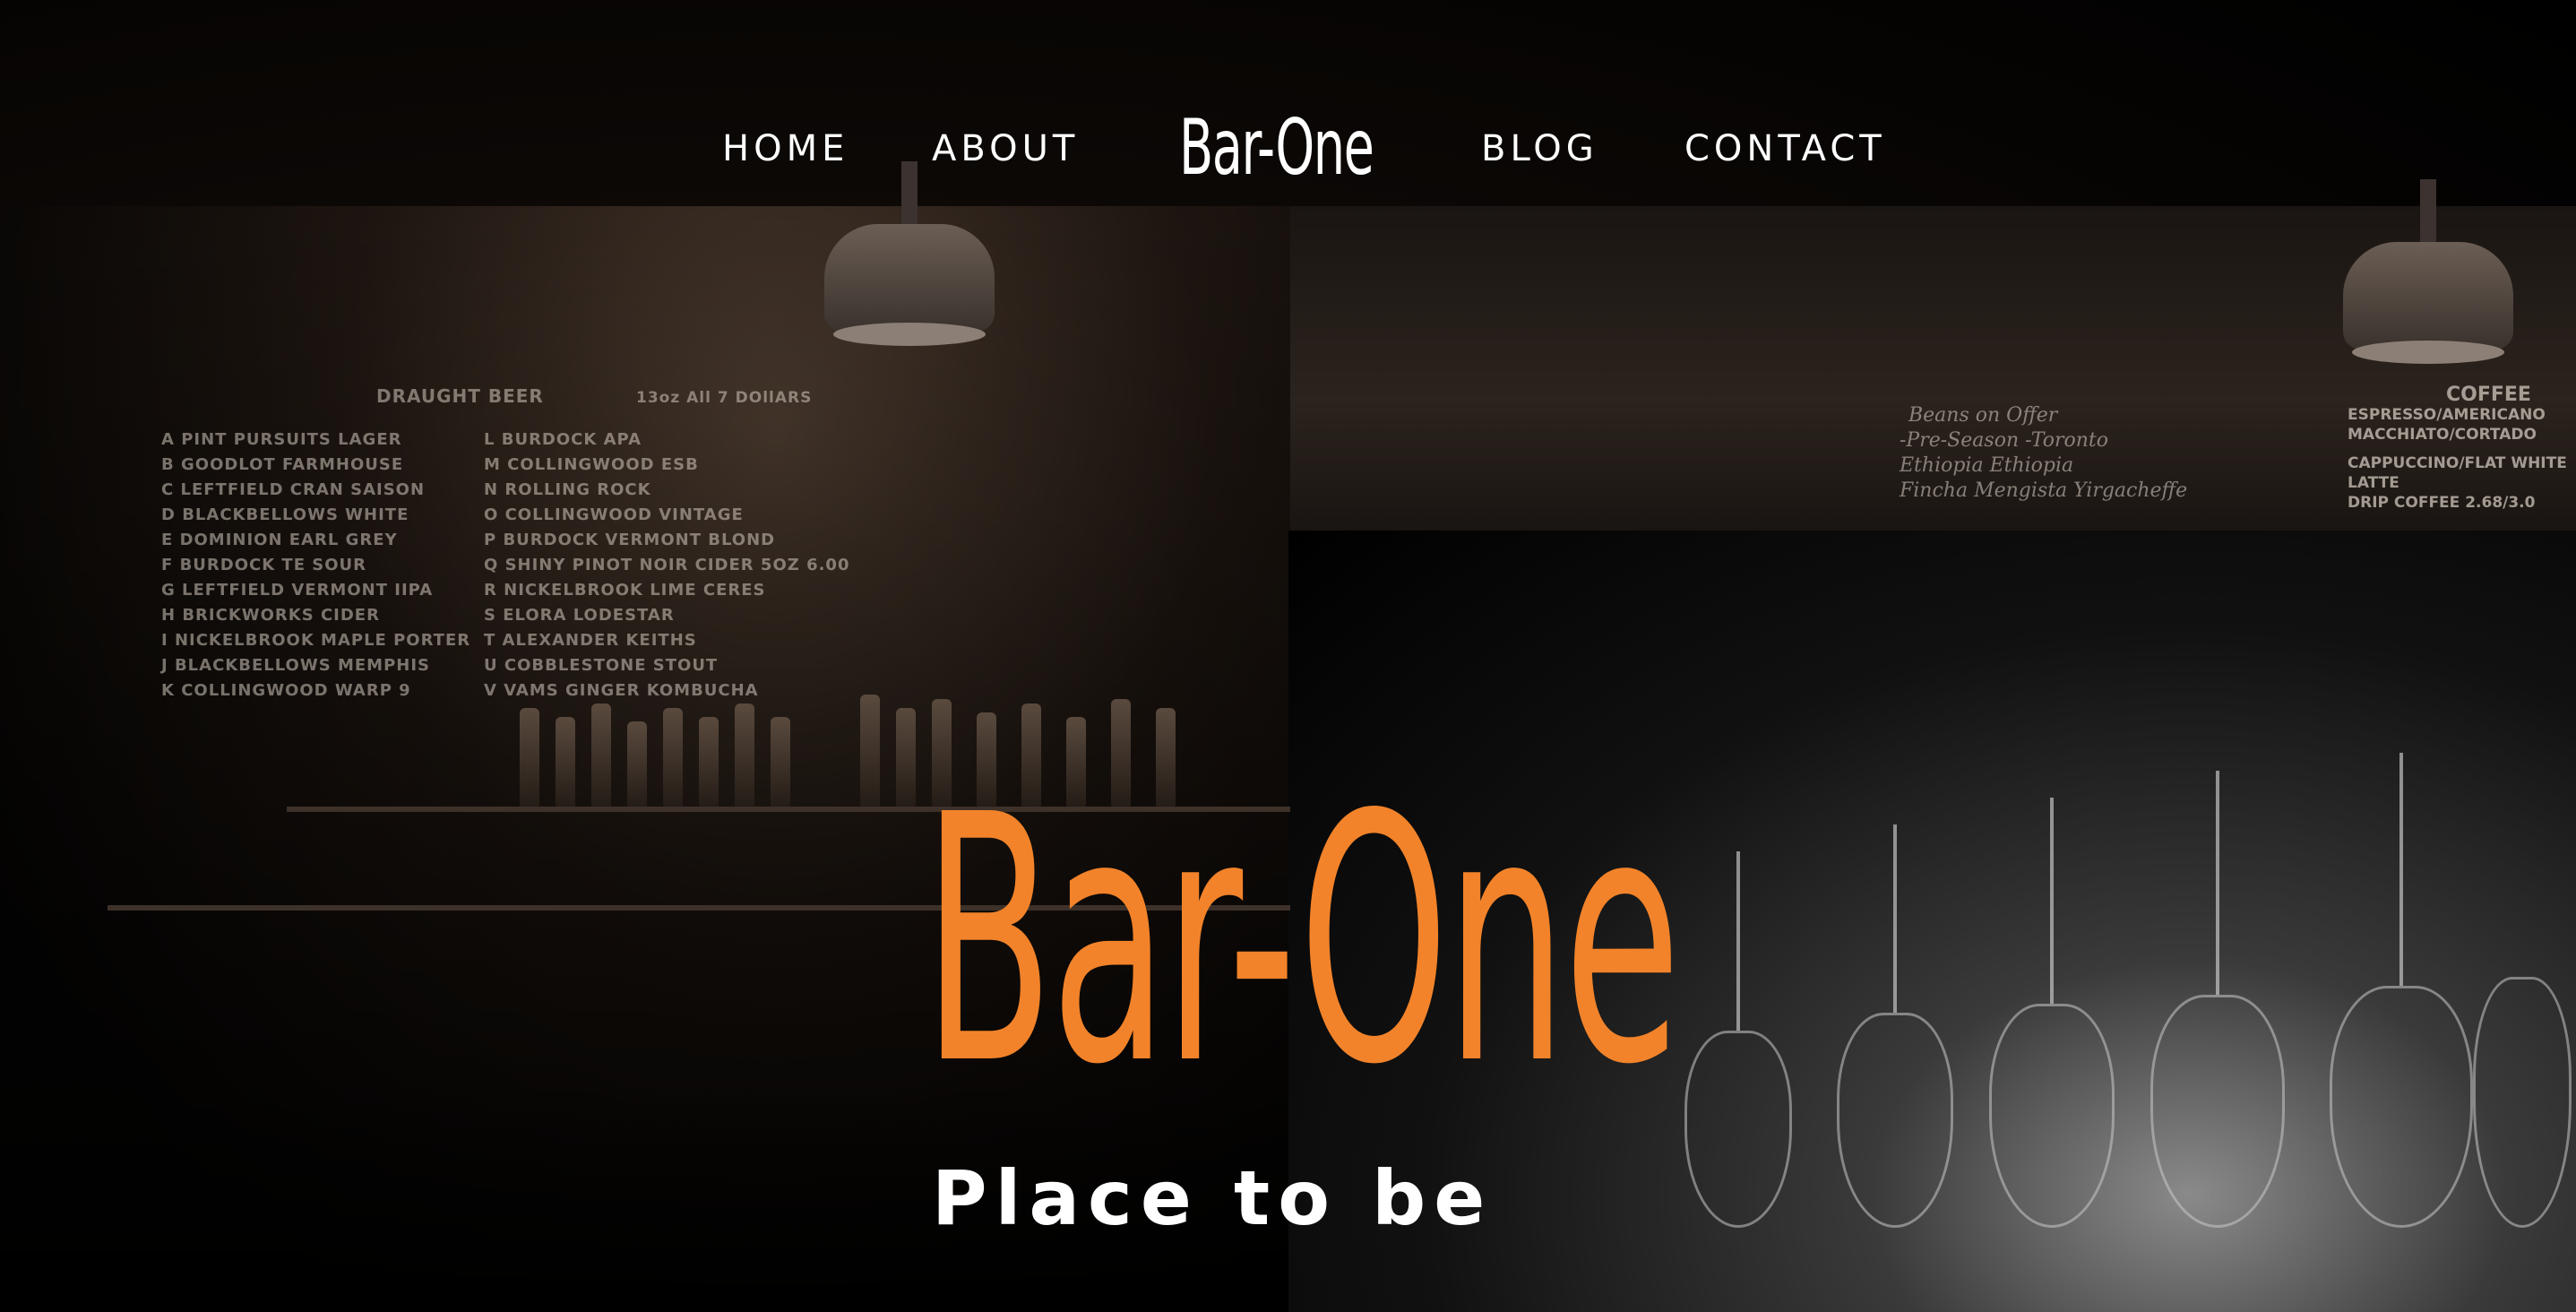 The height and width of the screenshot is (1312, 2576). What do you see at coordinates (282, 465) in the screenshot?
I see `board-item: B GOODLOT FARMHOUSE` at bounding box center [282, 465].